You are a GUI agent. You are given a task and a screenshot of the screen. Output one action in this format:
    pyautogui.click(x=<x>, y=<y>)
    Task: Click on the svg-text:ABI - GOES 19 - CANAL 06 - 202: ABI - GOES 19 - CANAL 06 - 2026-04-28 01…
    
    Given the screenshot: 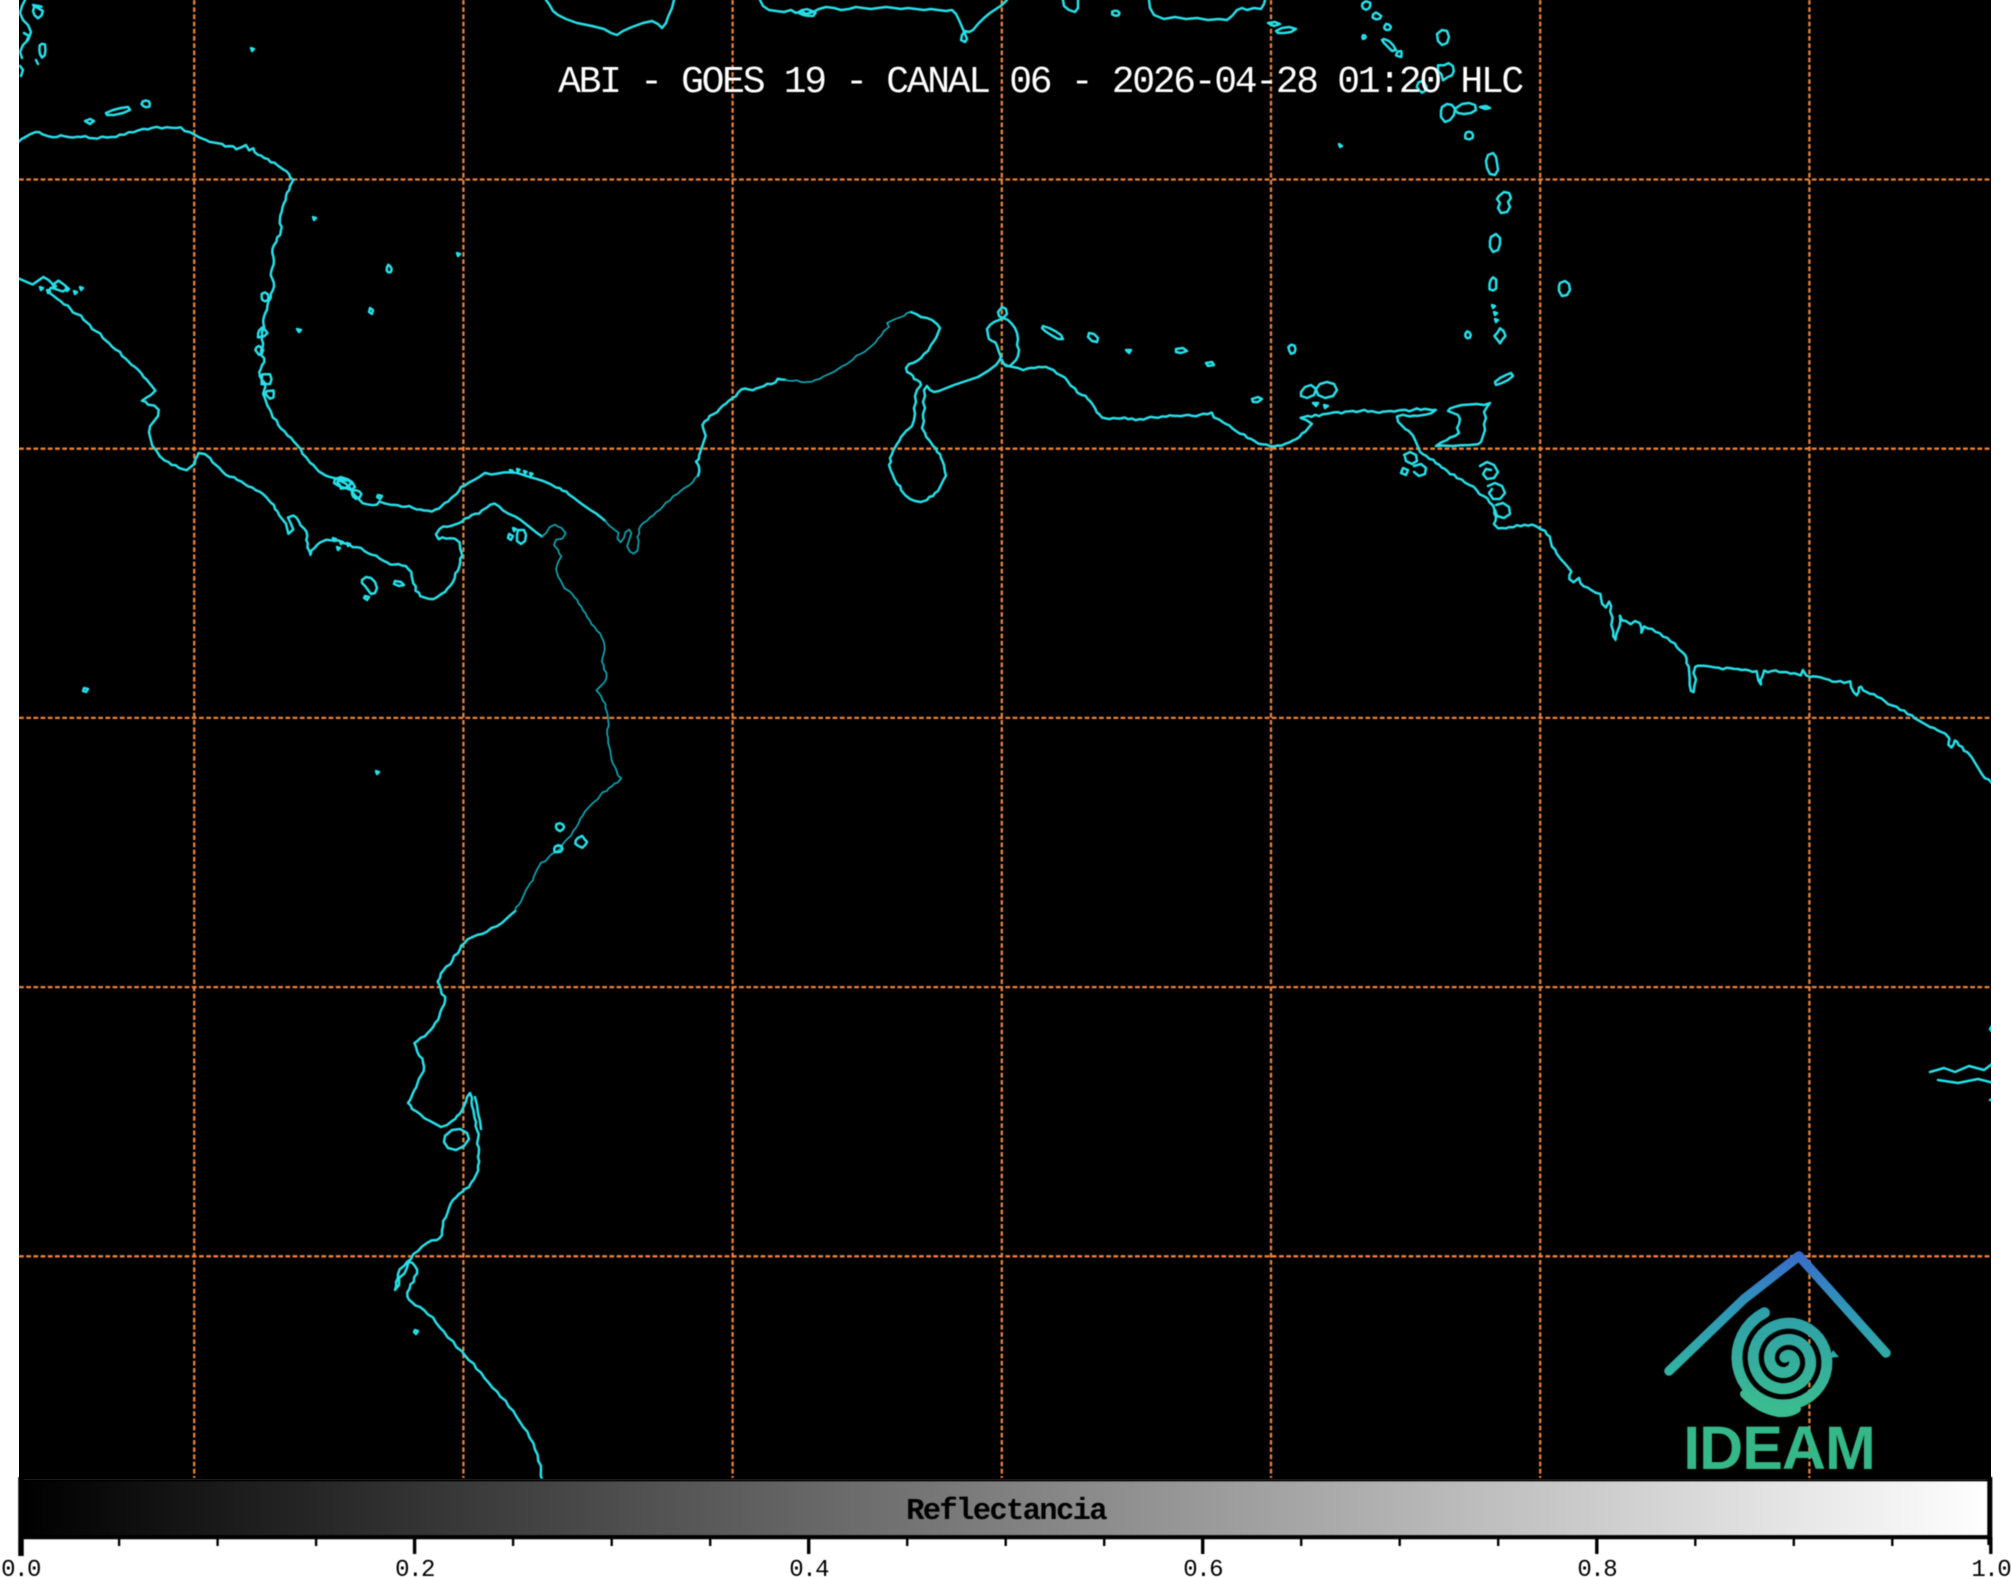 What is the action you would take?
    pyautogui.click(x=1040, y=82)
    